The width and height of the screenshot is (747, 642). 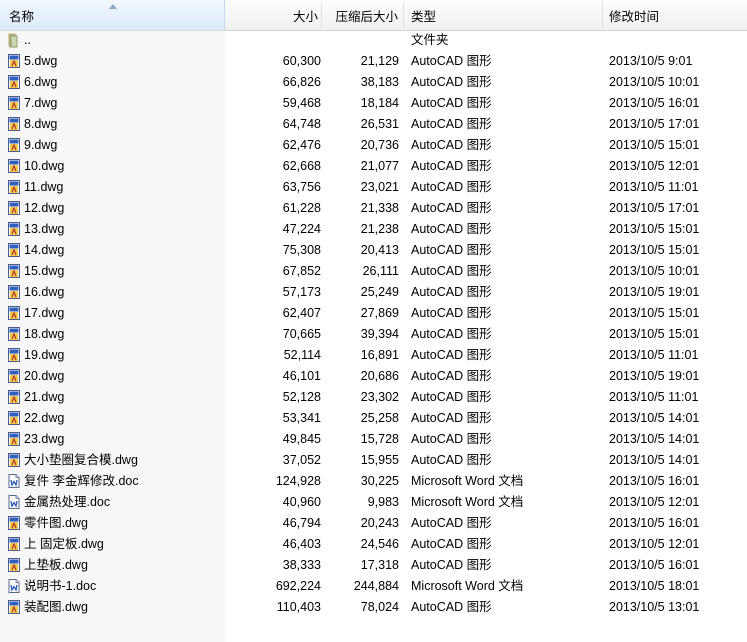 I want to click on file-compressed-size: 17,318, so click(x=379, y=565).